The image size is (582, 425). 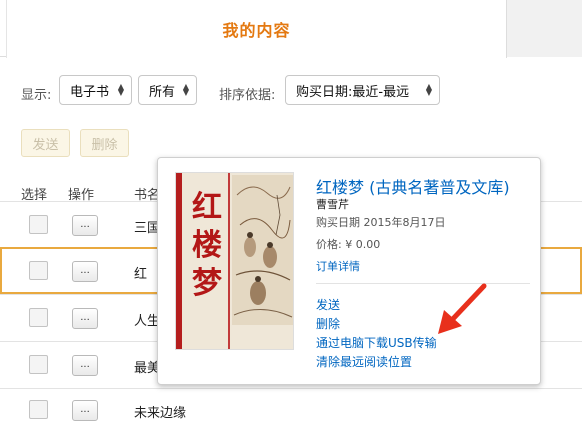 I want to click on popover-purchase-date: 购买日期 2015年8月17日, so click(x=381, y=222).